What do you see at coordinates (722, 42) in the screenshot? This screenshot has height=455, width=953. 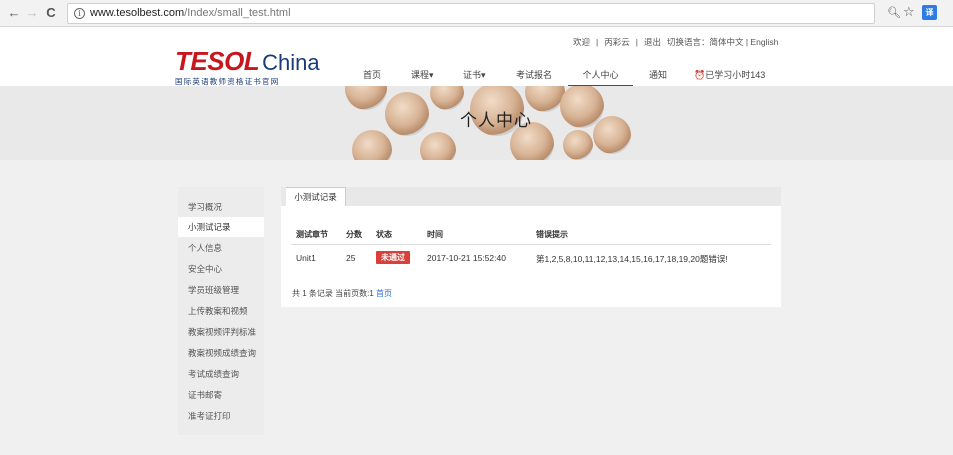 I see `language-switch: 切换语言：简体中文 | English` at bounding box center [722, 42].